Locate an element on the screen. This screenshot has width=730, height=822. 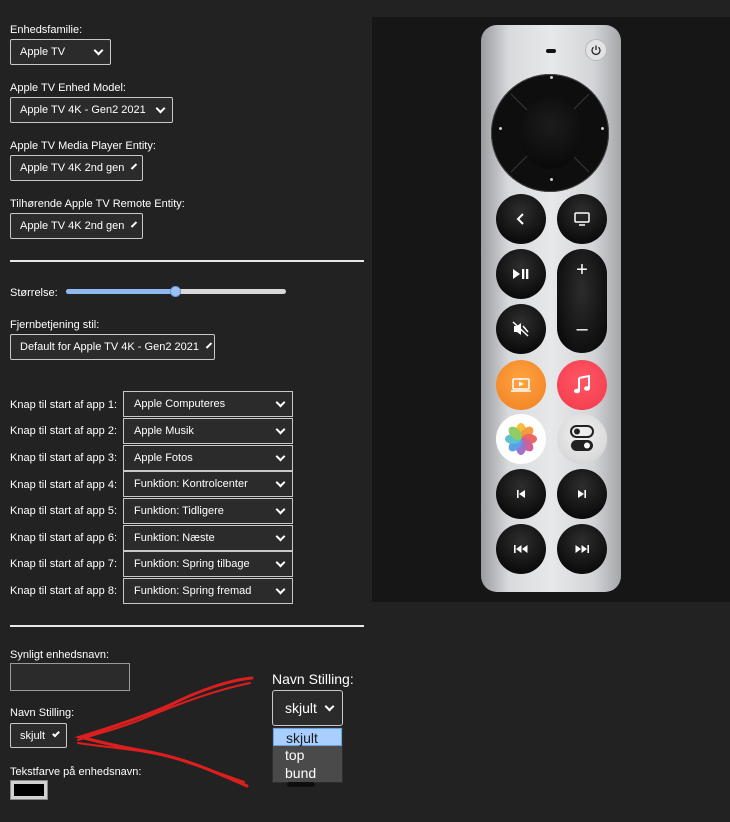
next-track-icon is located at coordinates (582, 494).